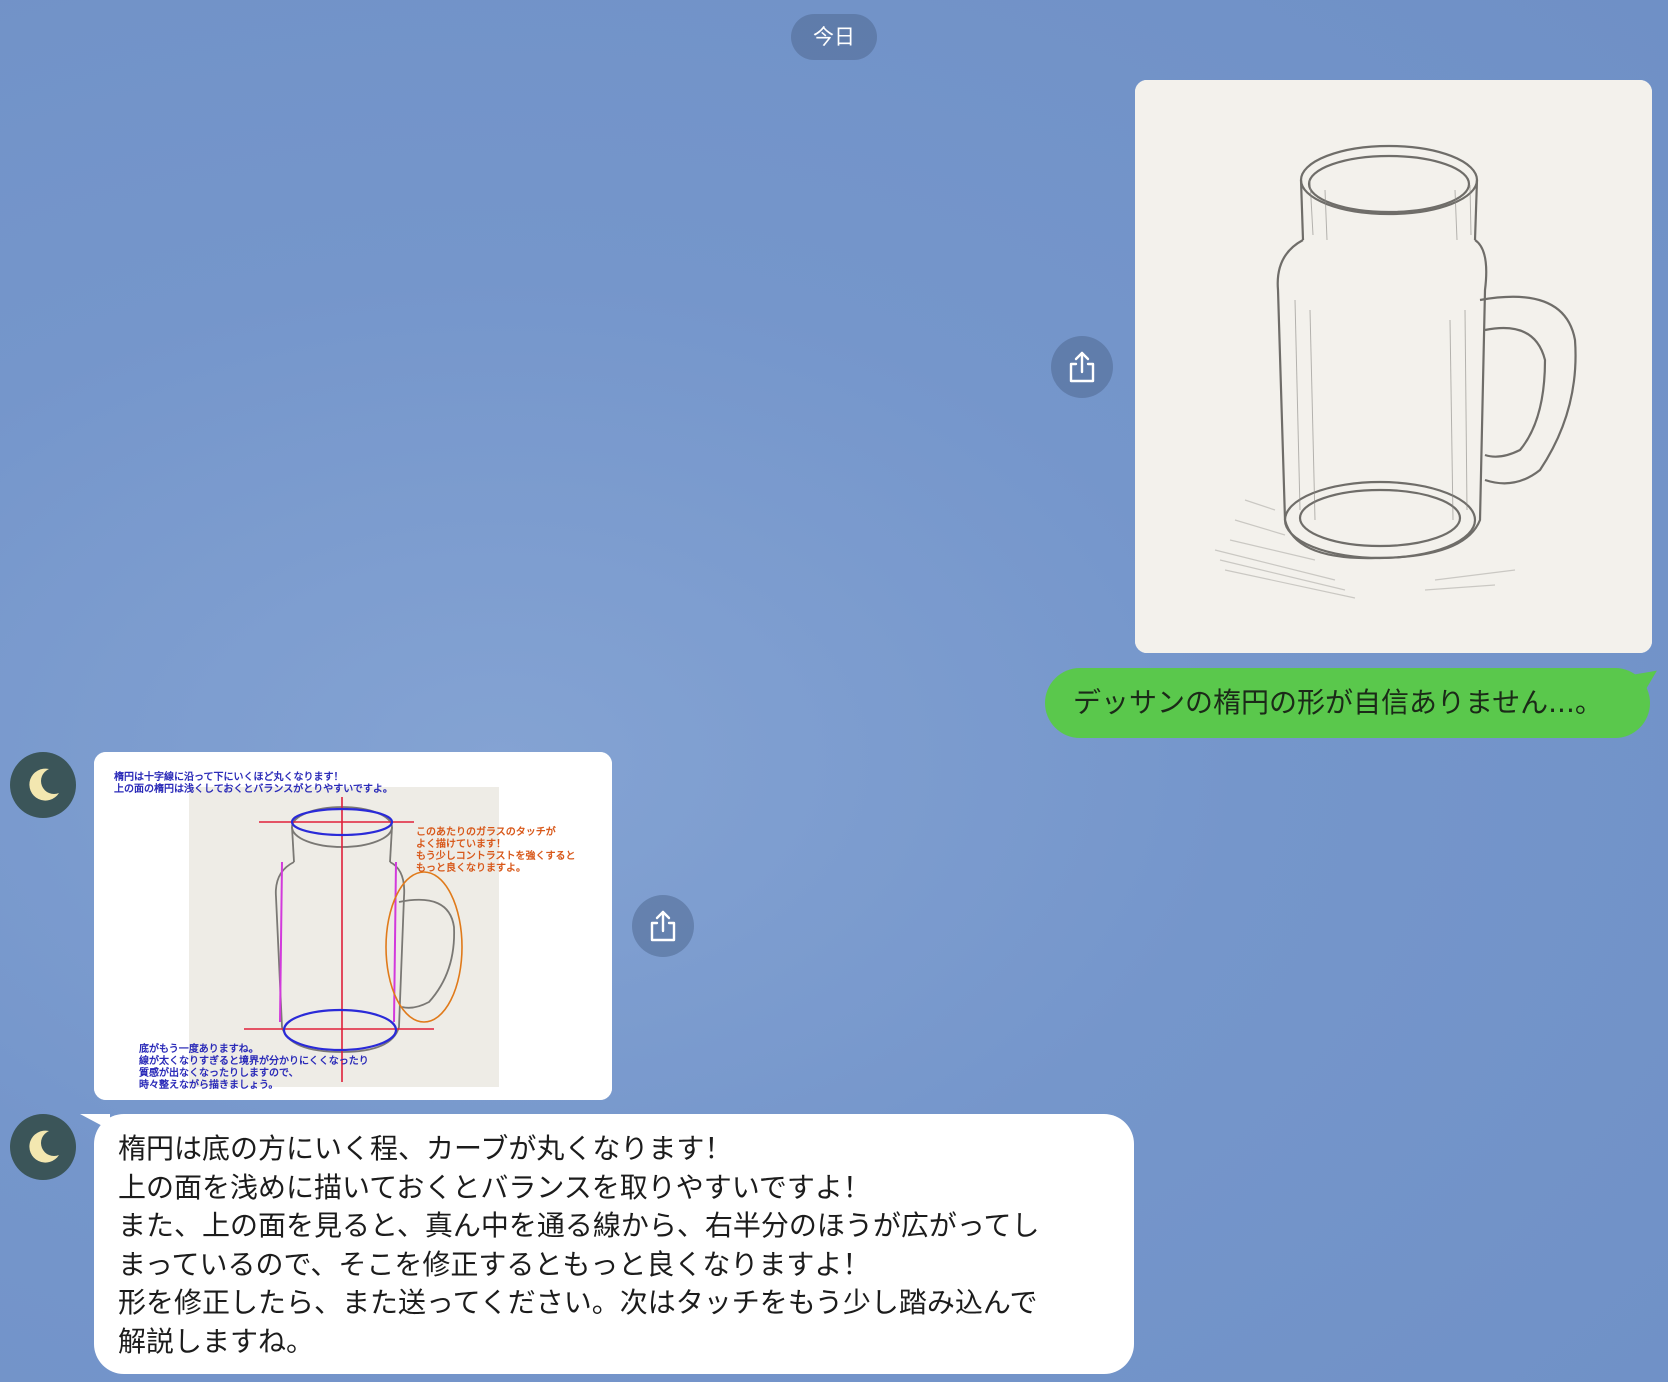 This screenshot has height=1382, width=1668. What do you see at coordinates (1347, 703) in the screenshot?
I see `outgoing-message-bubble: デッサンの楕円の形が自信ありません...。` at bounding box center [1347, 703].